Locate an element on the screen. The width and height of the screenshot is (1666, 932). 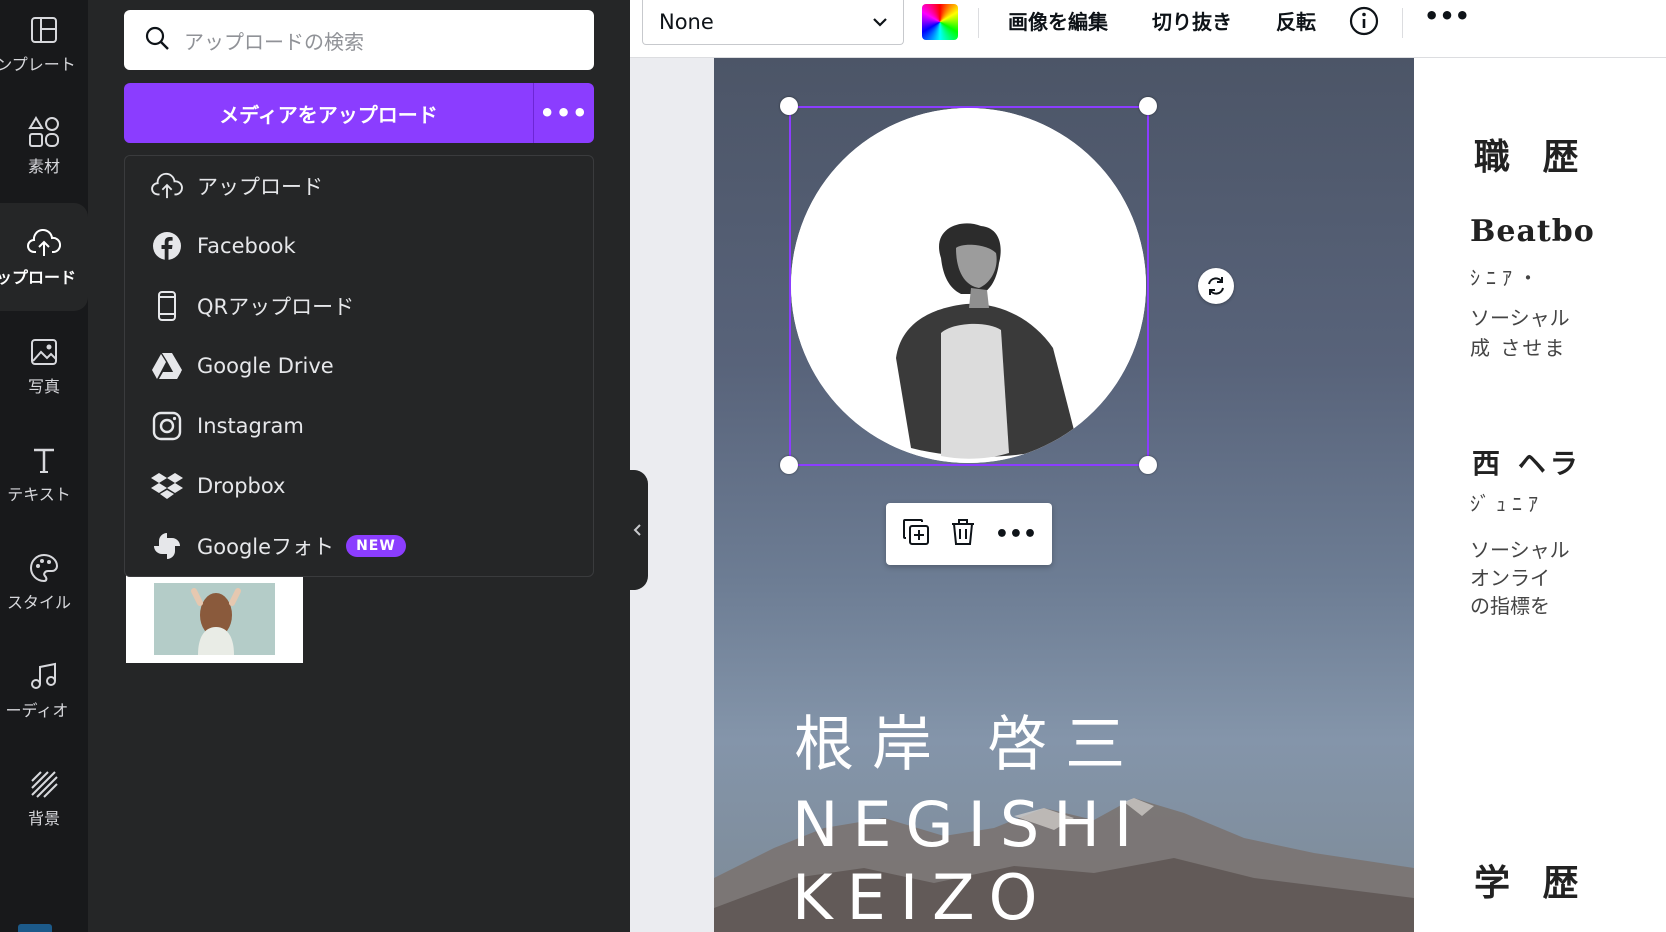
menu-item-upload: アップロード is located at coordinates (360, 186).